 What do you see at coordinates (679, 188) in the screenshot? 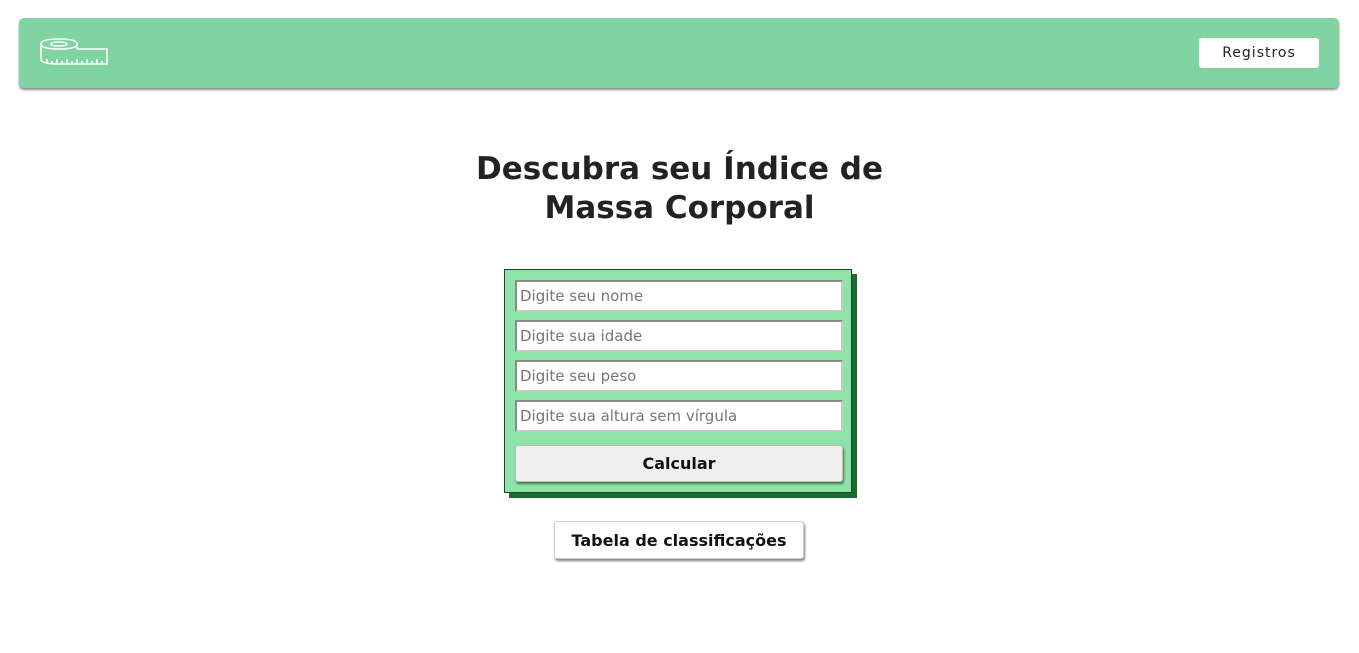
I see `page-title: Descubra seu Índice de Massa Corporal` at bounding box center [679, 188].